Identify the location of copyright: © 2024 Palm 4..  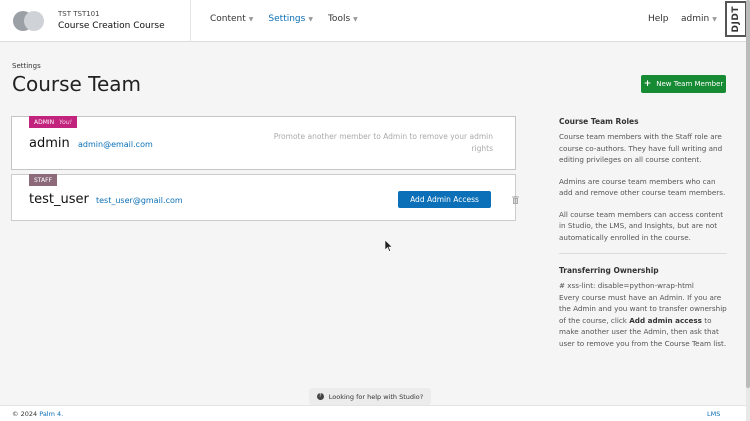
(37, 414).